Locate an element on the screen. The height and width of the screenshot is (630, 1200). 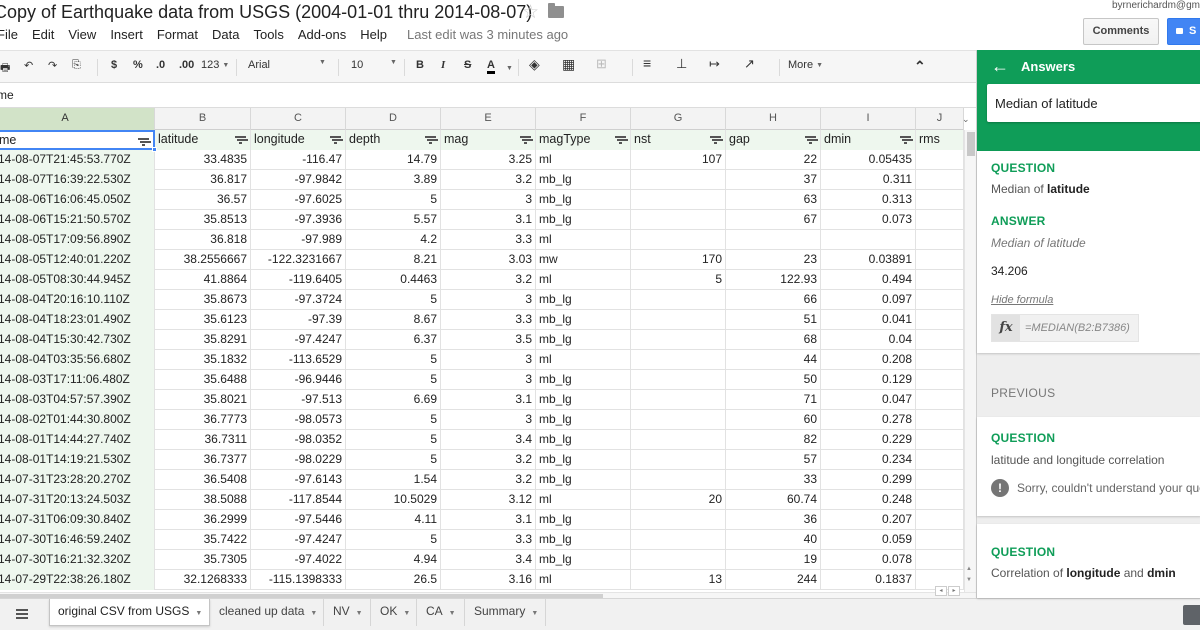
cell: 35.6488 is located at coordinates (203, 380).